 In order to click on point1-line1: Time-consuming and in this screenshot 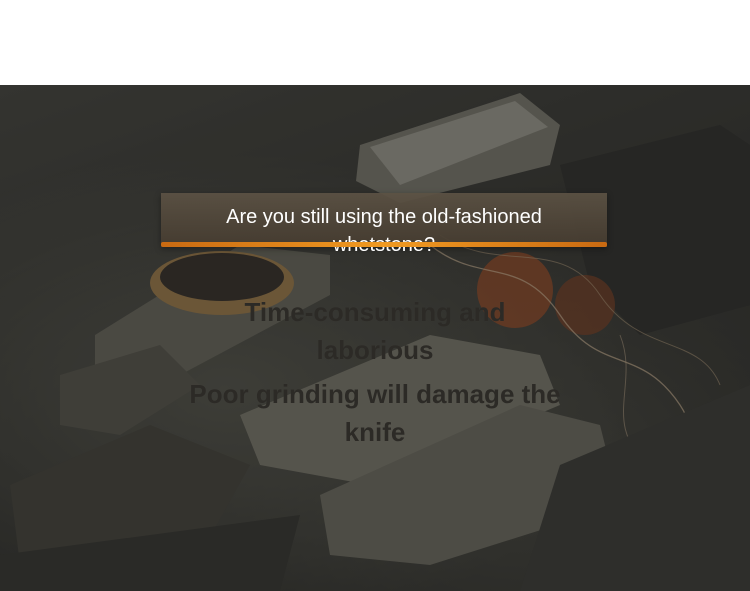, I will do `click(375, 312)`.